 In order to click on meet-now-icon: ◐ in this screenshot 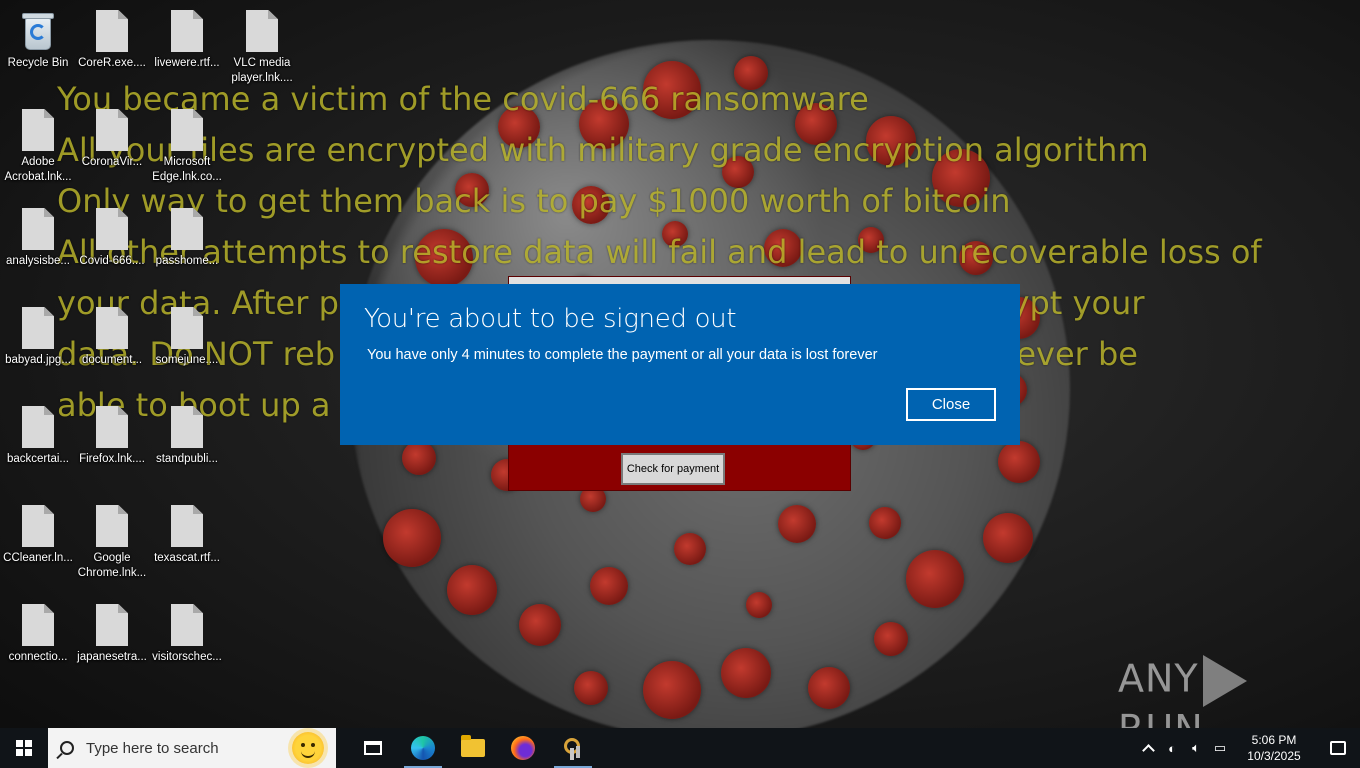, I will do `click(1172, 748)`.